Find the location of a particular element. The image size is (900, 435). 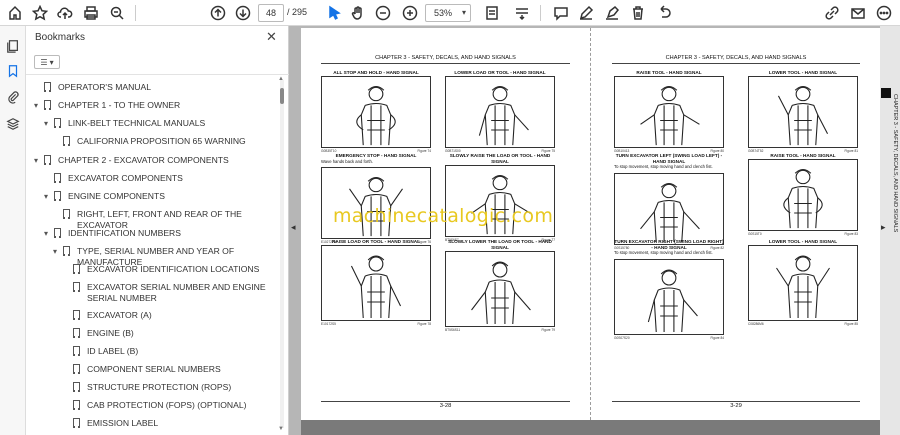

page-down-icon is located at coordinates (243, 13).